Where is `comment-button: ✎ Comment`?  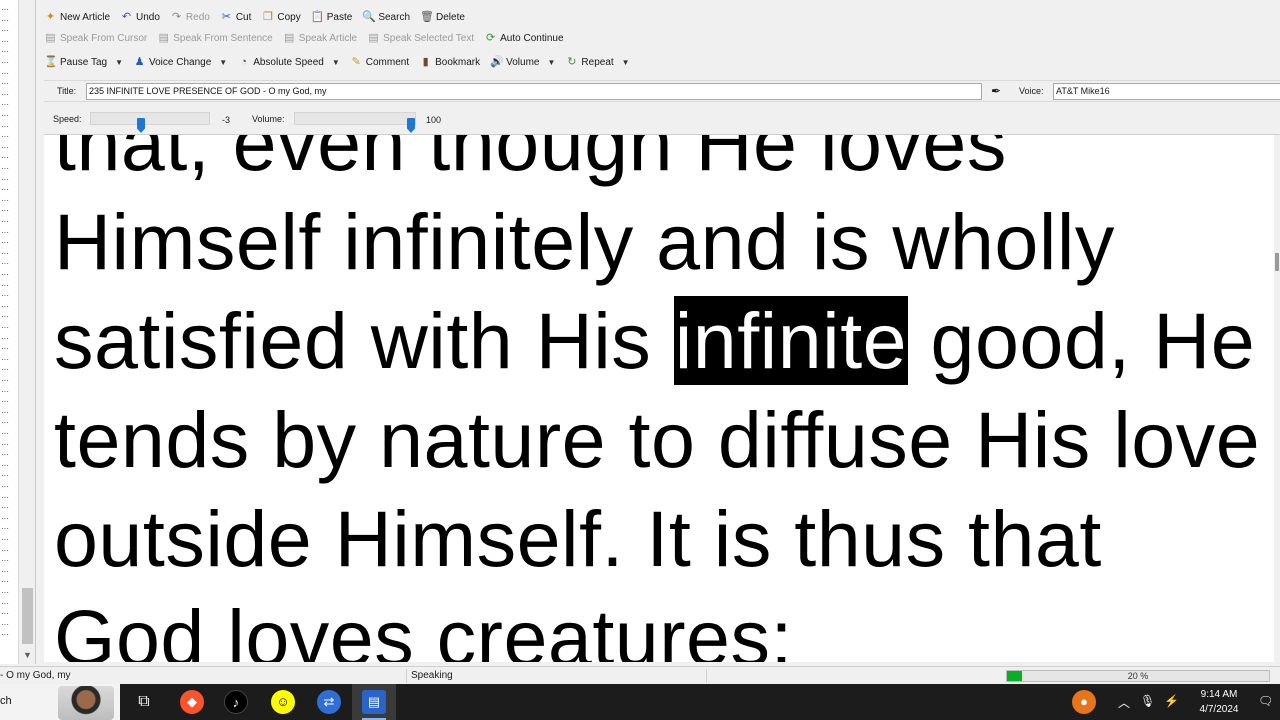 comment-button: ✎ Comment is located at coordinates (380, 62).